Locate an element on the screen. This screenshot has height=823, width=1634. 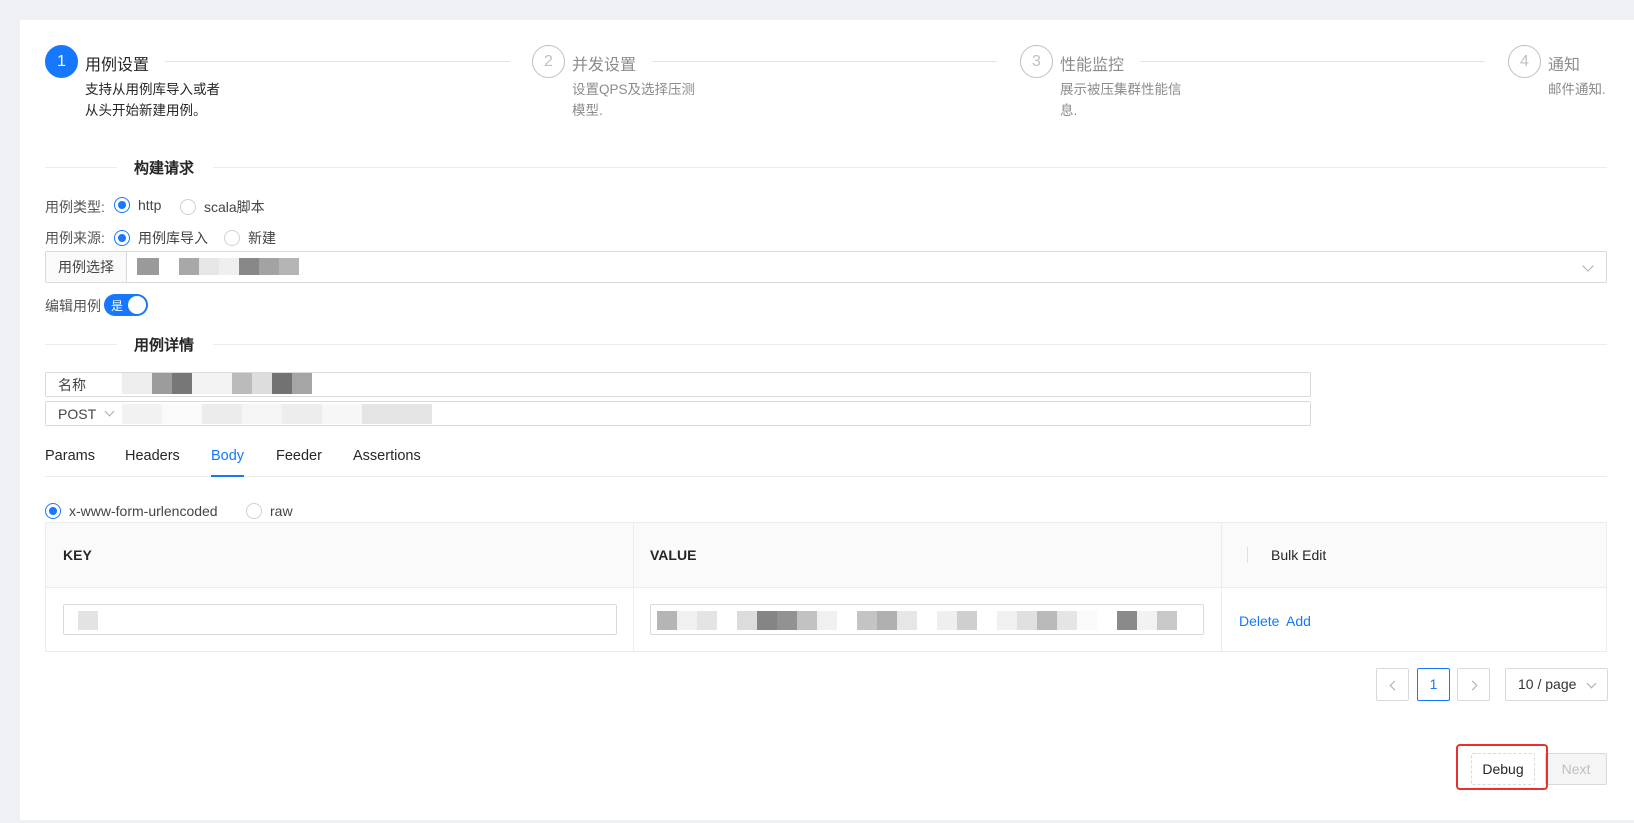
case-name-field: 名称 is located at coordinates (678, 384).